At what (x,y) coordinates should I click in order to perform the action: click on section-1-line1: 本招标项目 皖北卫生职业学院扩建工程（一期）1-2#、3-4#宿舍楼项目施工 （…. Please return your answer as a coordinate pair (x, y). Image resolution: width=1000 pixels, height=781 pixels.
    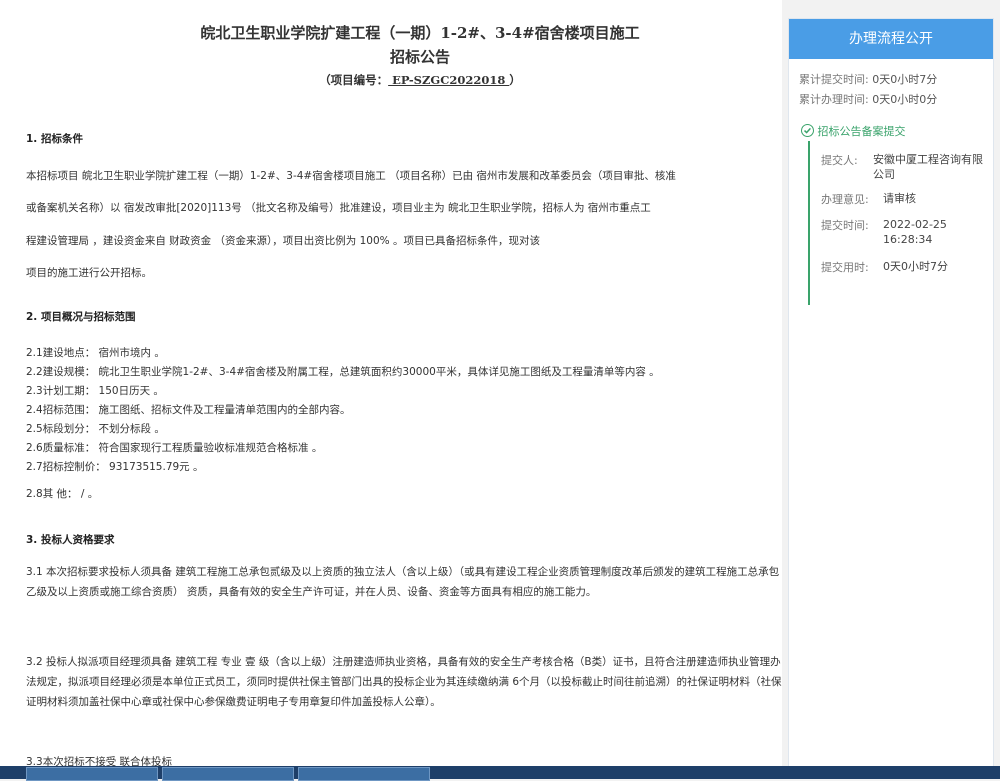
    Looking at the image, I should click on (351, 176).